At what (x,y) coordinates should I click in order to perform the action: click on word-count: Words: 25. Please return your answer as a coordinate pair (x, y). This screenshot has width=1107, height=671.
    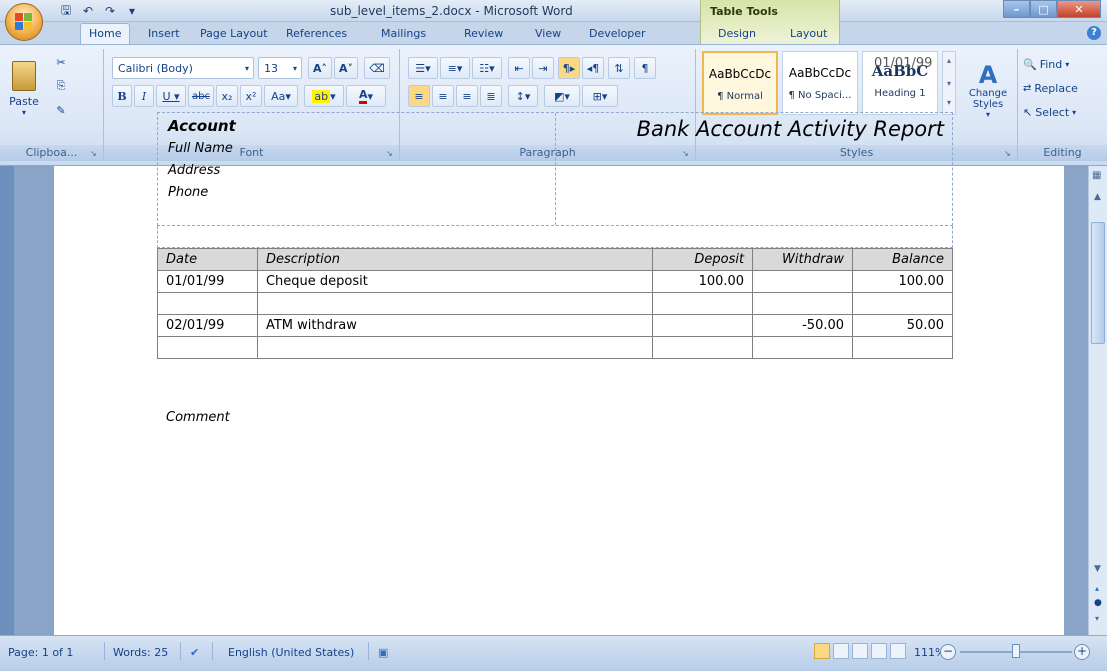
    Looking at the image, I should click on (140, 652).